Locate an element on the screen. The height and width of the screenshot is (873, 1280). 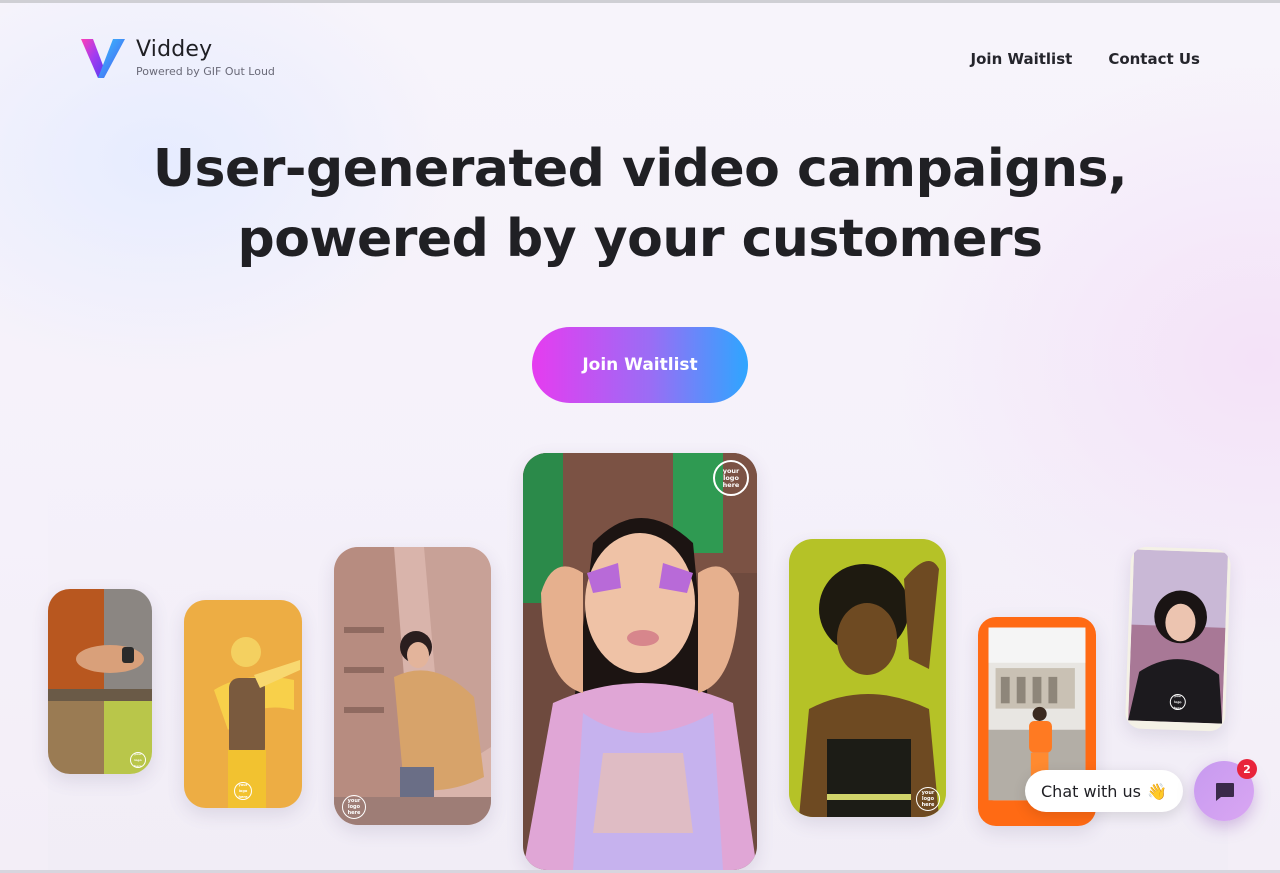
chat-greeting-bubble: Chat with us 👋 is located at coordinates (1104, 791).